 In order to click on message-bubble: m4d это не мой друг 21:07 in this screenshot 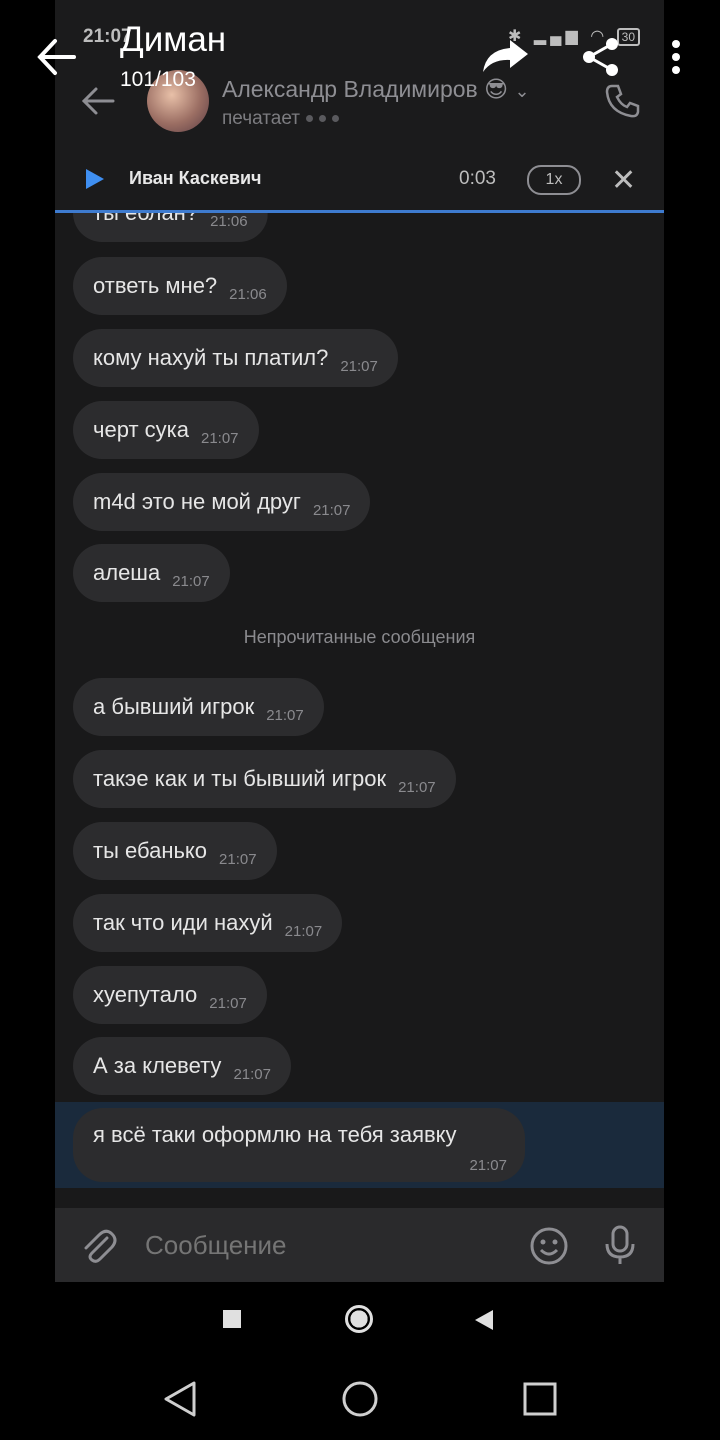, I will do `click(222, 502)`.